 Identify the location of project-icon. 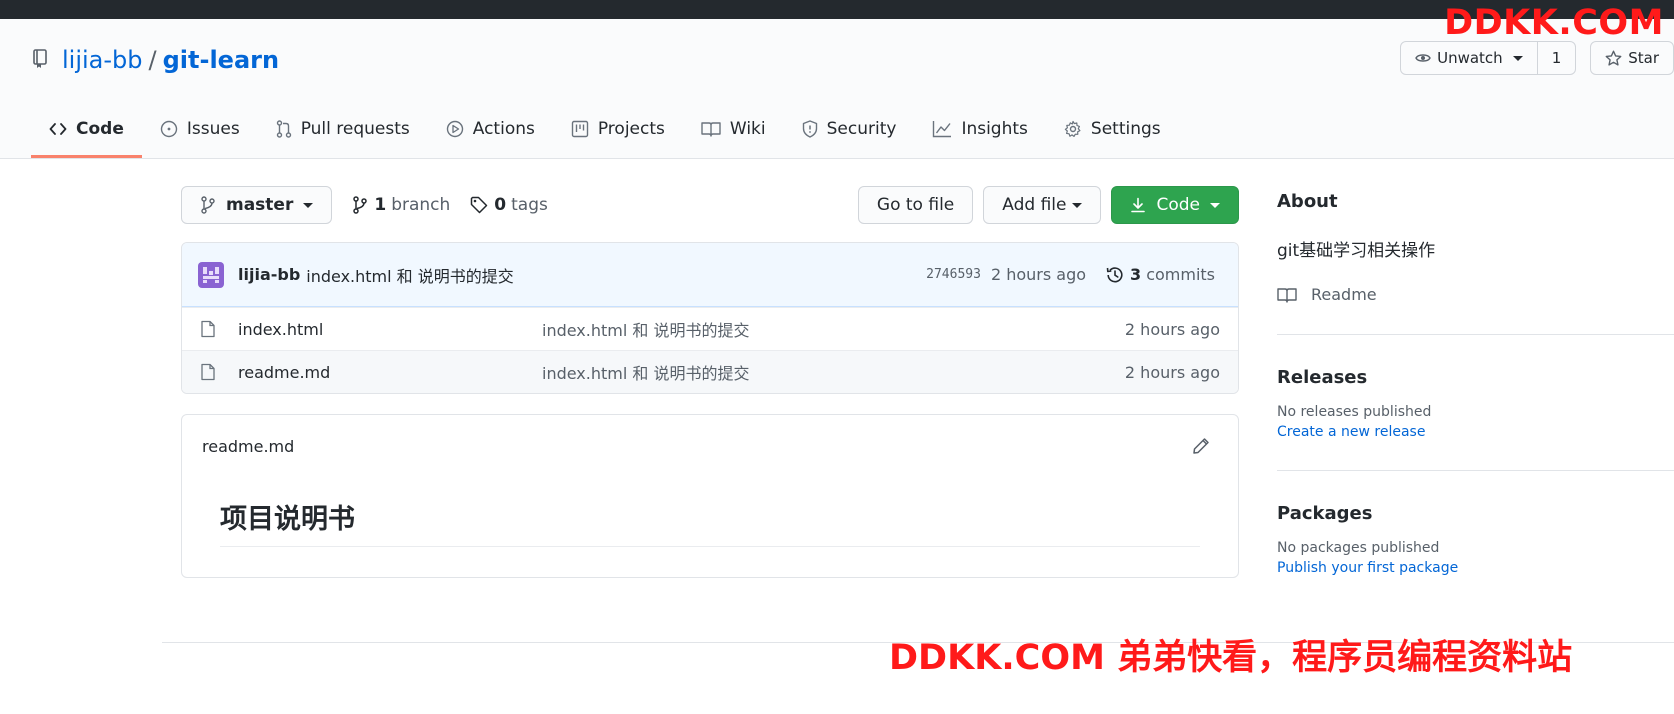
(580, 128).